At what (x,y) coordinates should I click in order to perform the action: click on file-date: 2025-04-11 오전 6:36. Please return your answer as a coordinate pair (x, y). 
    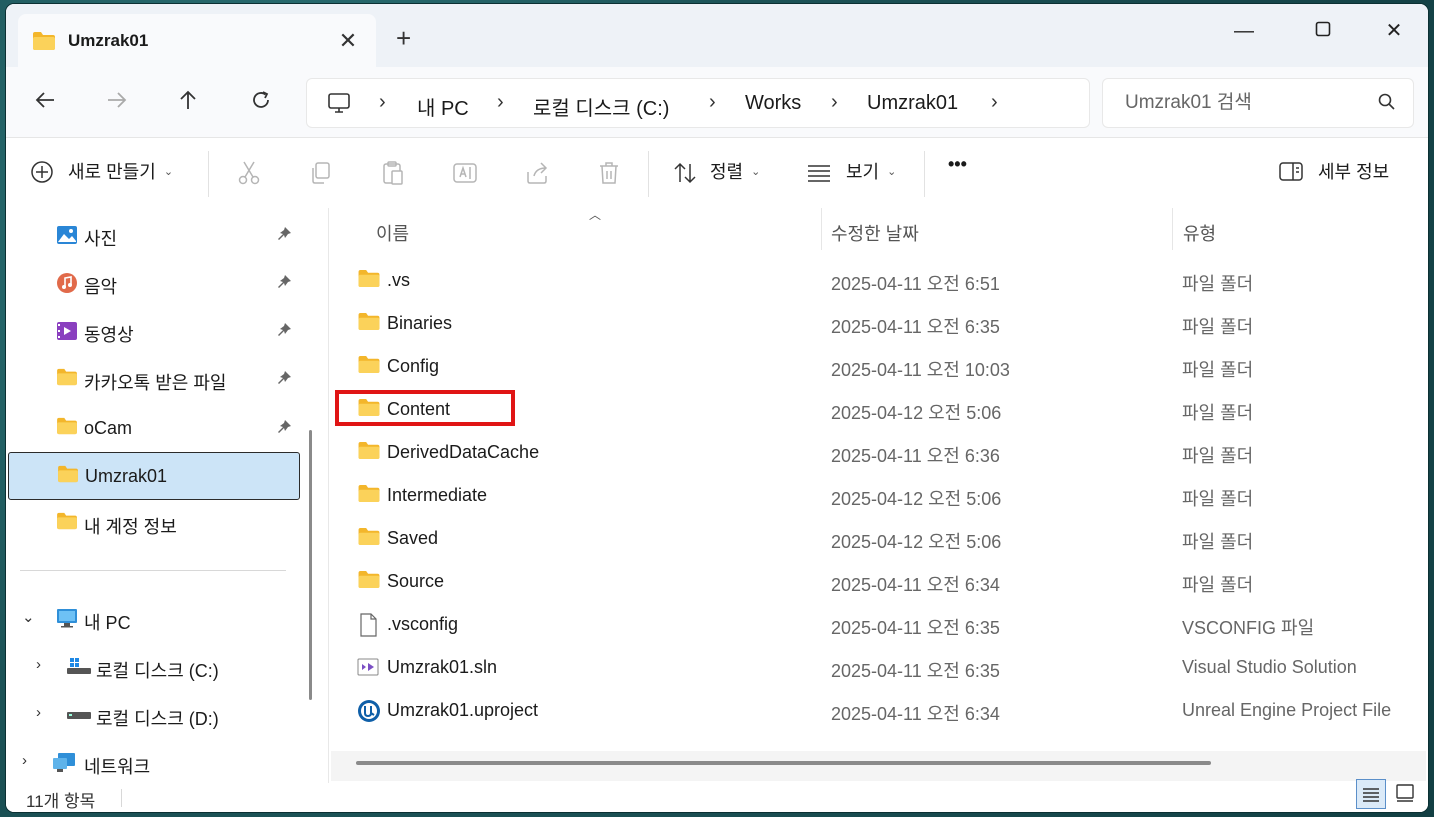
    Looking at the image, I should click on (915, 456).